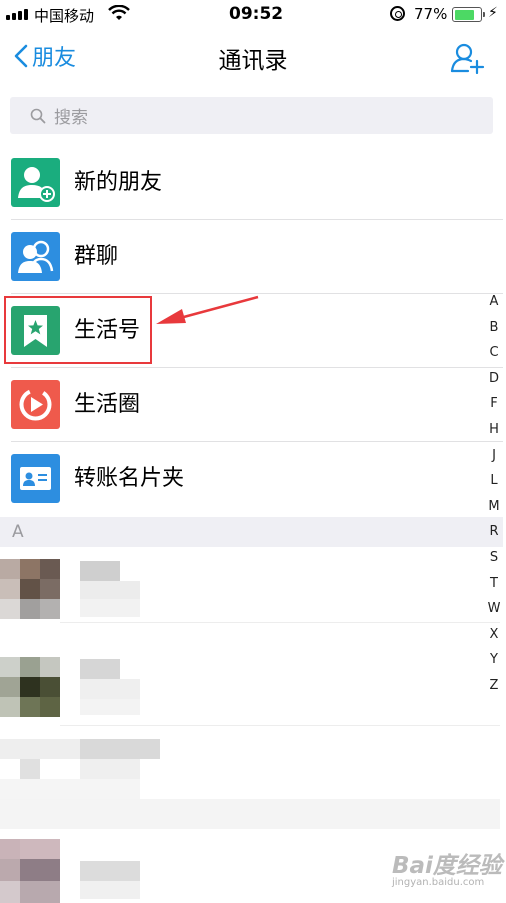 The image size is (506, 903). Describe the element at coordinates (96, 256) in the screenshot. I see `list-item-label: 群聊` at that location.